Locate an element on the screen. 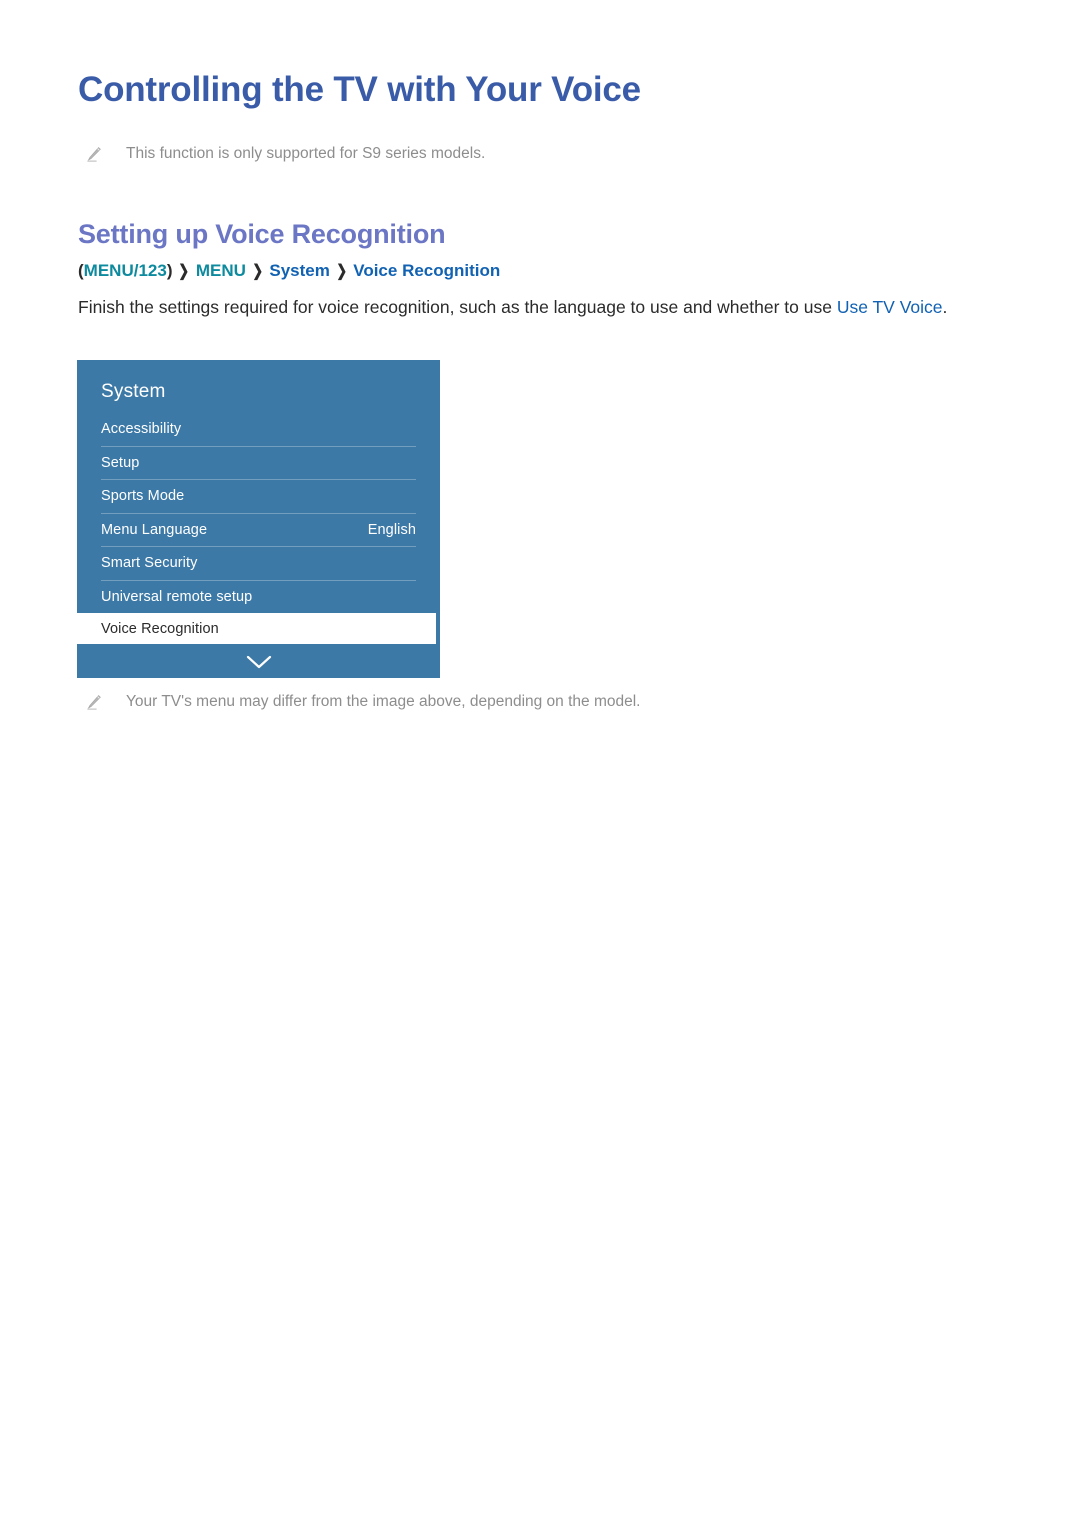  breadcrumb-item-voice-recognition: Voice Recognition is located at coordinates (426, 270).